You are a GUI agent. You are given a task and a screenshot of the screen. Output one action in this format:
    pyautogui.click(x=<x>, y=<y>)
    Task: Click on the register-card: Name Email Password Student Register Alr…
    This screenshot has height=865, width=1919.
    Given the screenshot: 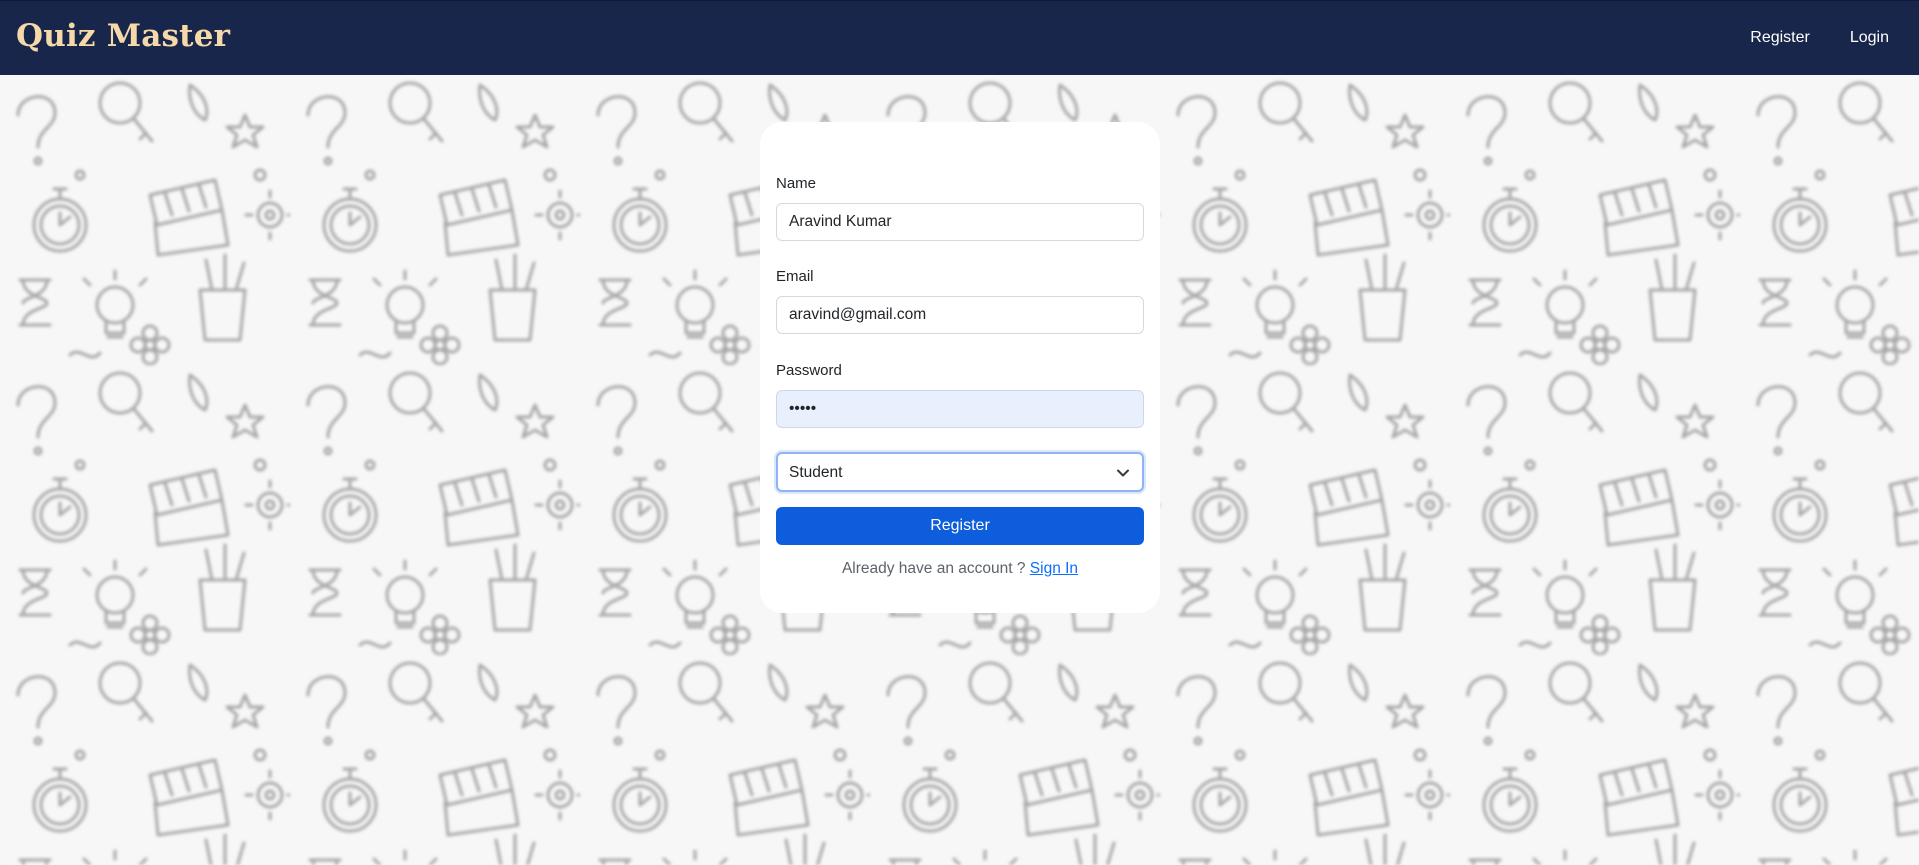 What is the action you would take?
    pyautogui.click(x=960, y=367)
    